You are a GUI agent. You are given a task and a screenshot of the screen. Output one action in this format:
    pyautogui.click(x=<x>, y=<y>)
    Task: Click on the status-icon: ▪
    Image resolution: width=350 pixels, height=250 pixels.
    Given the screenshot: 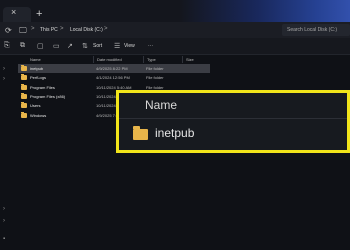 What is the action you would take?
    pyautogui.click(x=4, y=239)
    